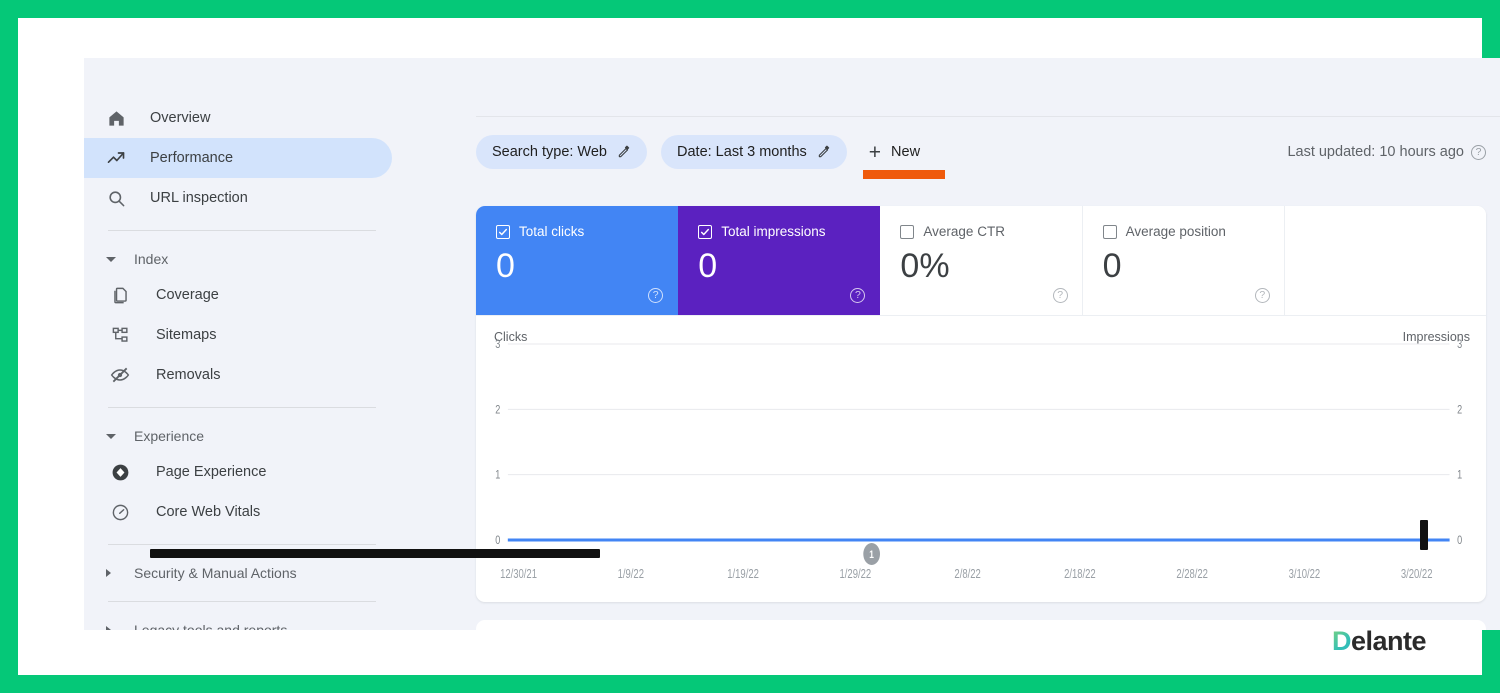  What do you see at coordinates (1375, 152) in the screenshot?
I see `last-updated-label: Last updated: 10 hours ago` at bounding box center [1375, 152].